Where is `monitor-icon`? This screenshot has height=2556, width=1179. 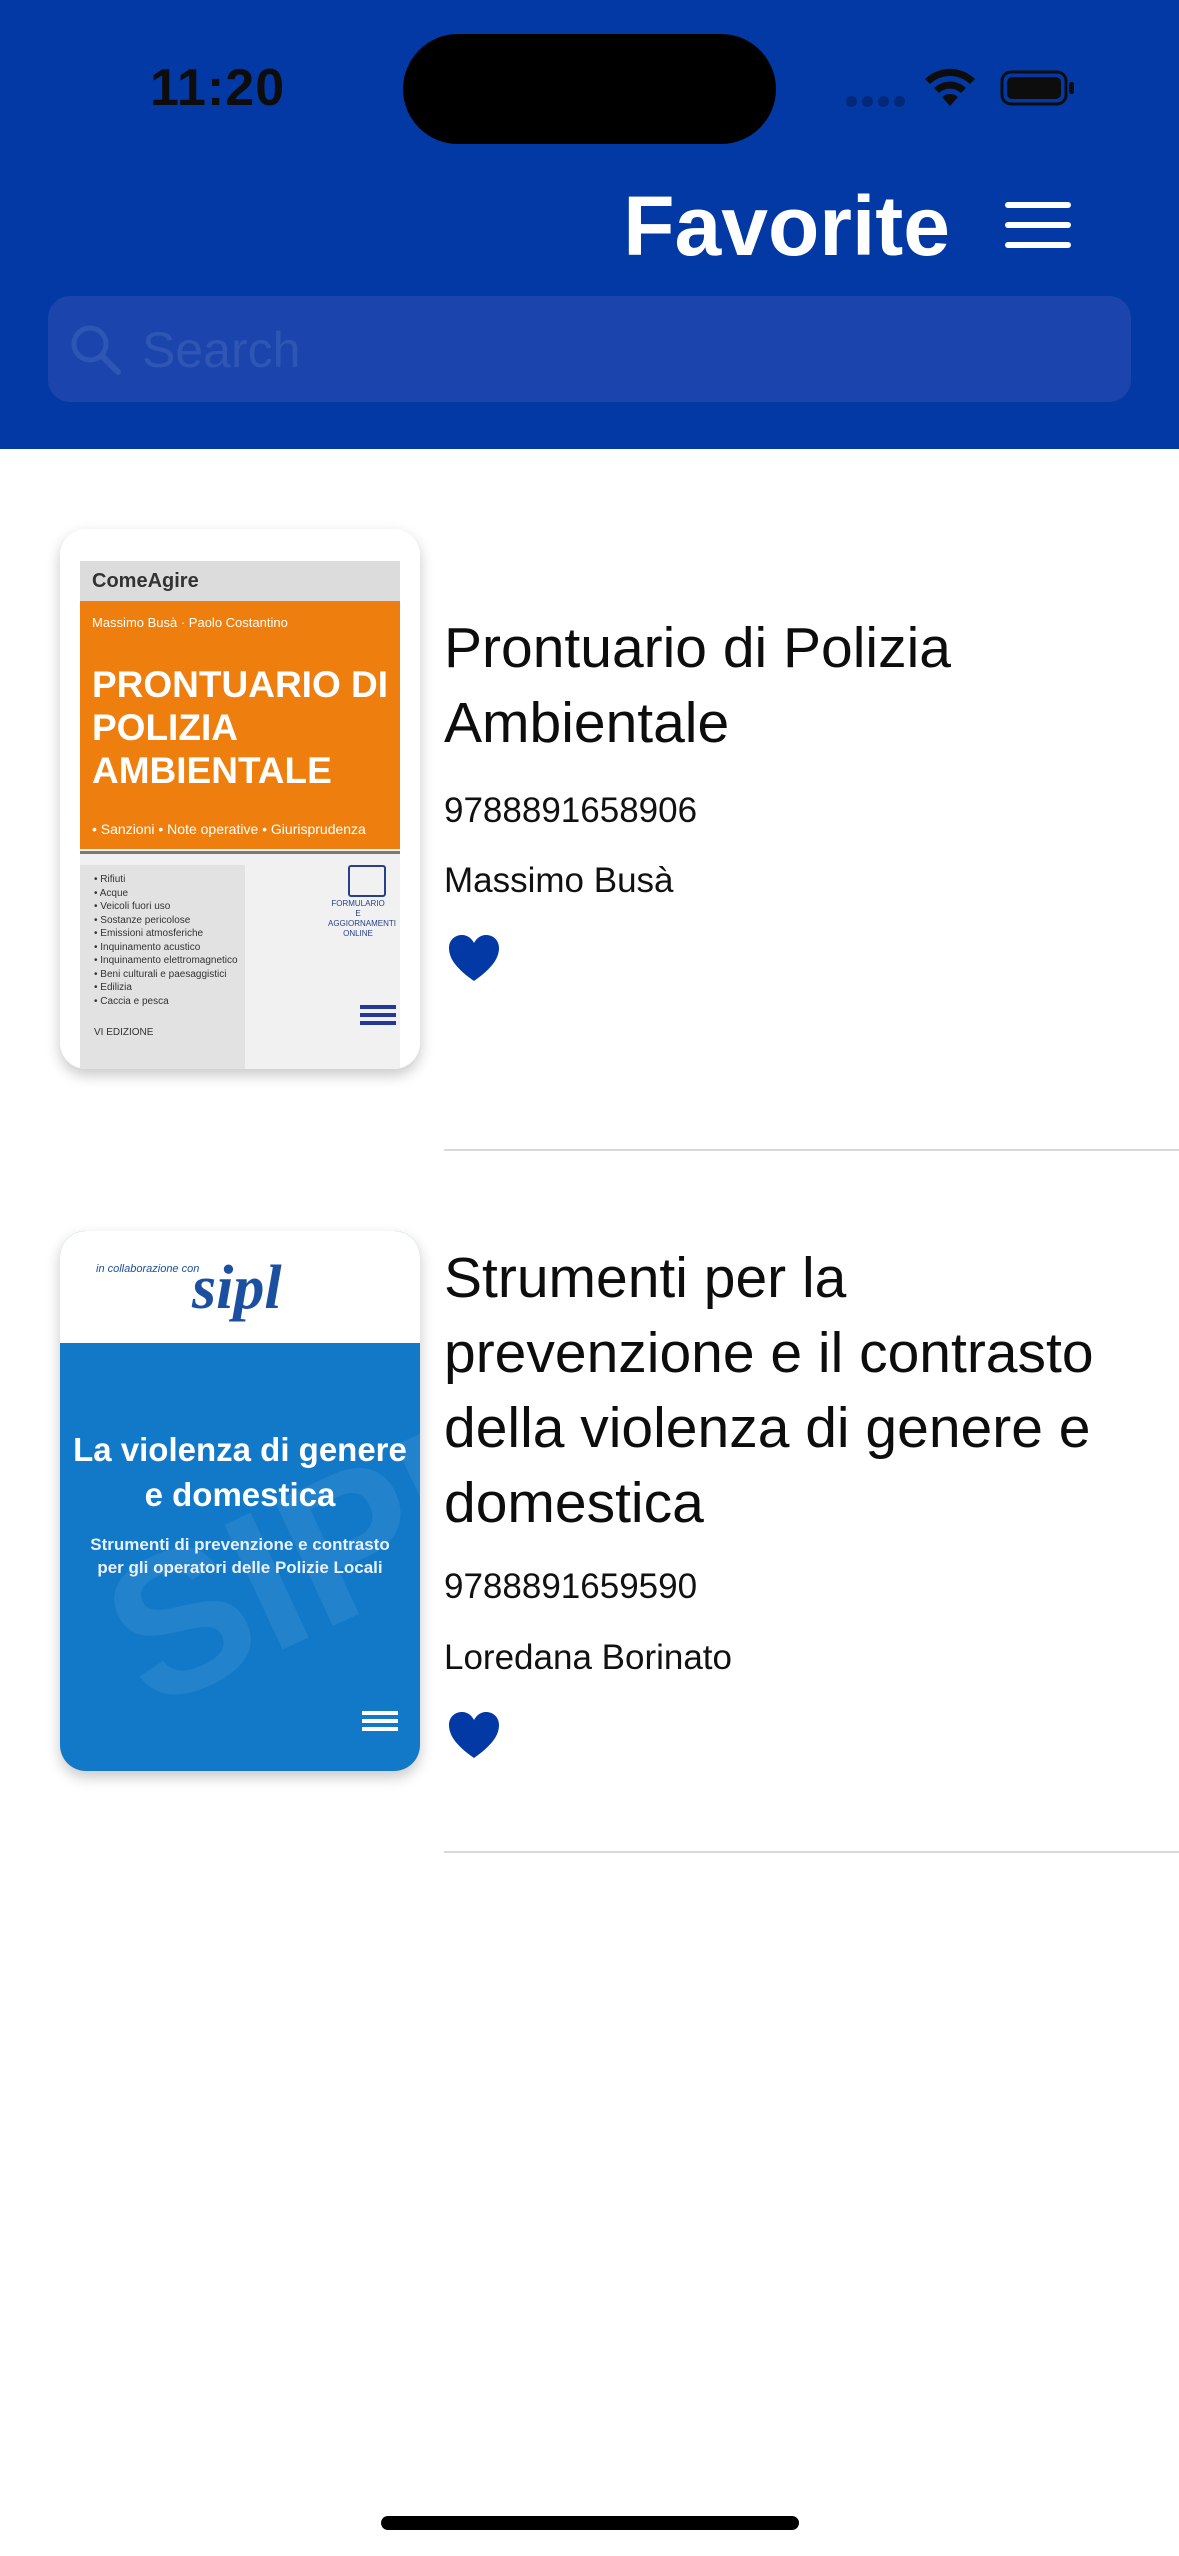
monitor-icon is located at coordinates (367, 881).